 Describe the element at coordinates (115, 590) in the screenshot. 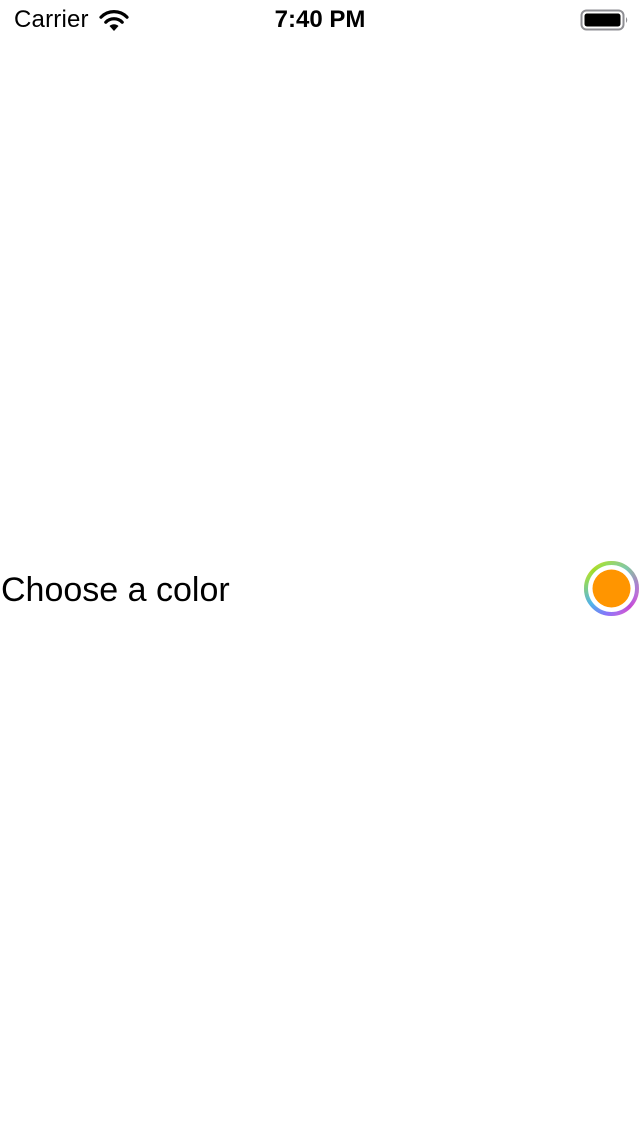

I see `color-picker-label: Choose a color` at that location.